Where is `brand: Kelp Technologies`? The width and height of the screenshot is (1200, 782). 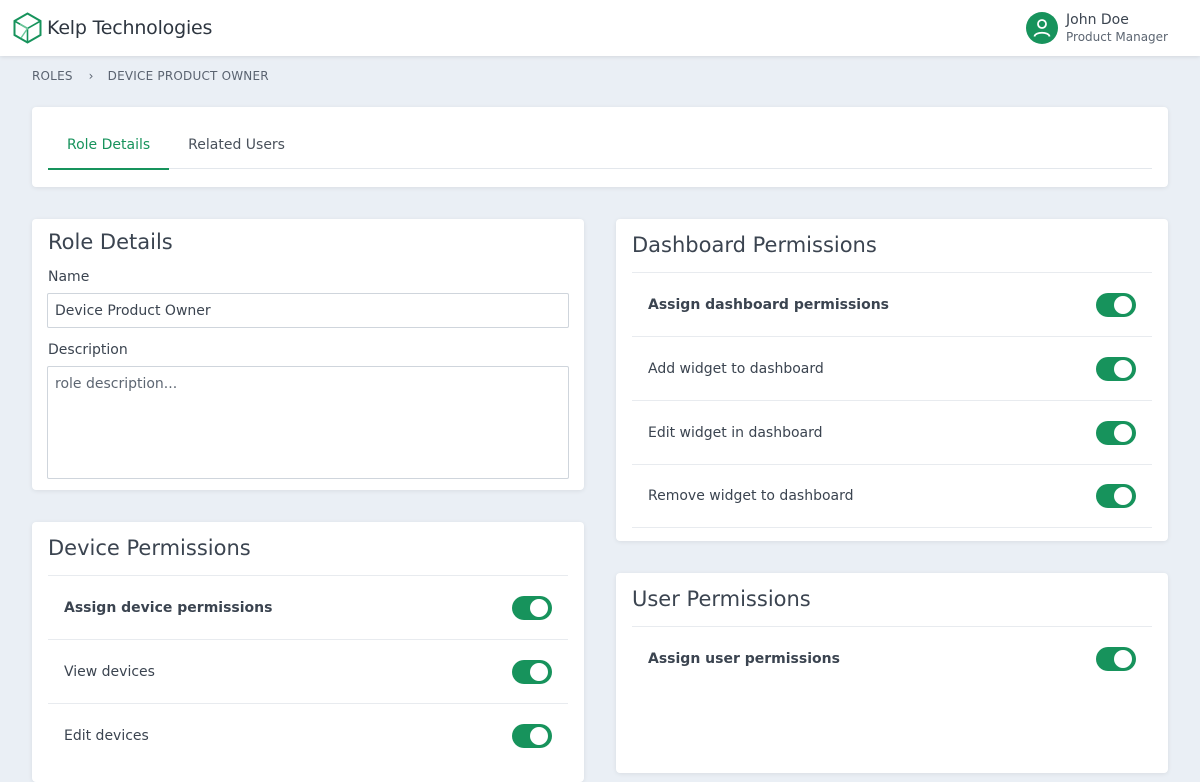 brand: Kelp Technologies is located at coordinates (112, 28).